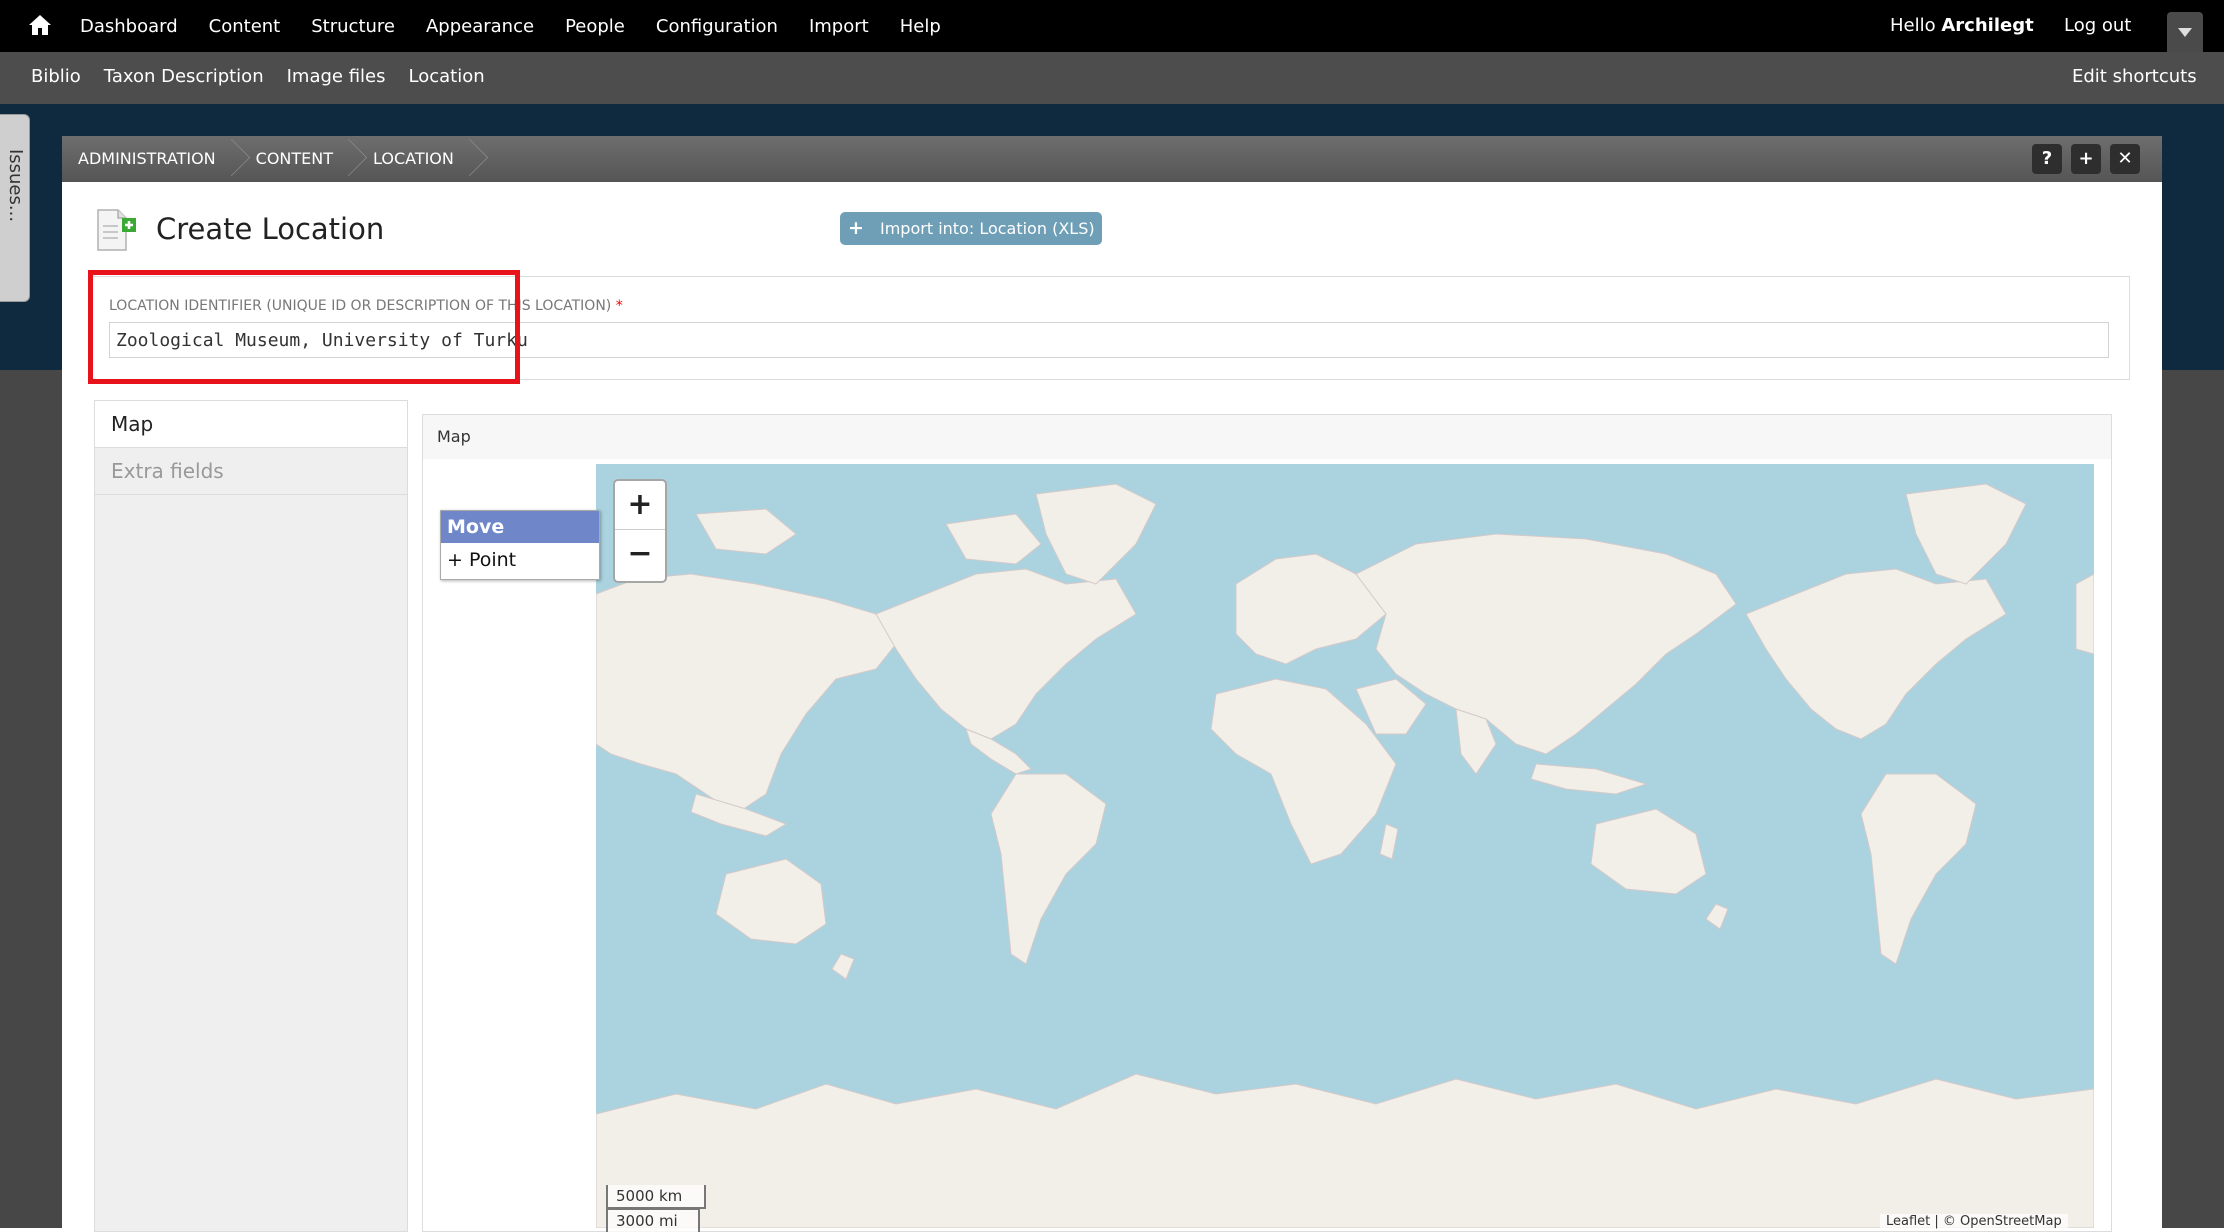  I want to click on map-attribution: Leaflet | © OpenStreetMap, so click(1974, 1221).